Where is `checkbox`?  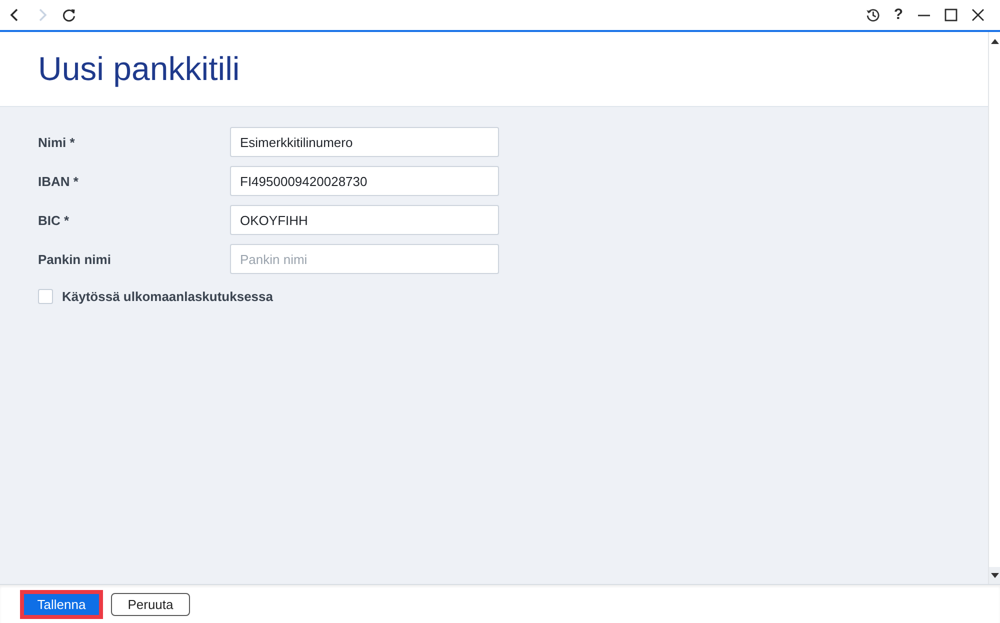
checkbox is located at coordinates (45, 296).